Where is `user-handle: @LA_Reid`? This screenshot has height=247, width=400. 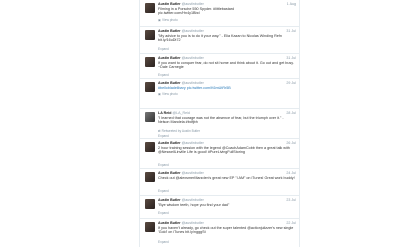 user-handle: @LA_Reid is located at coordinates (180, 113).